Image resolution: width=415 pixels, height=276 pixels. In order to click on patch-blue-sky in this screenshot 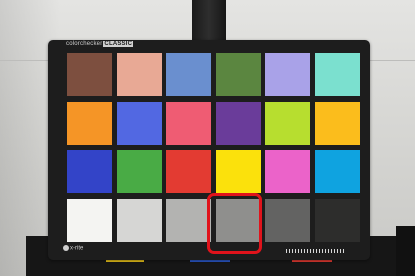, I will do `click(188, 74)`.